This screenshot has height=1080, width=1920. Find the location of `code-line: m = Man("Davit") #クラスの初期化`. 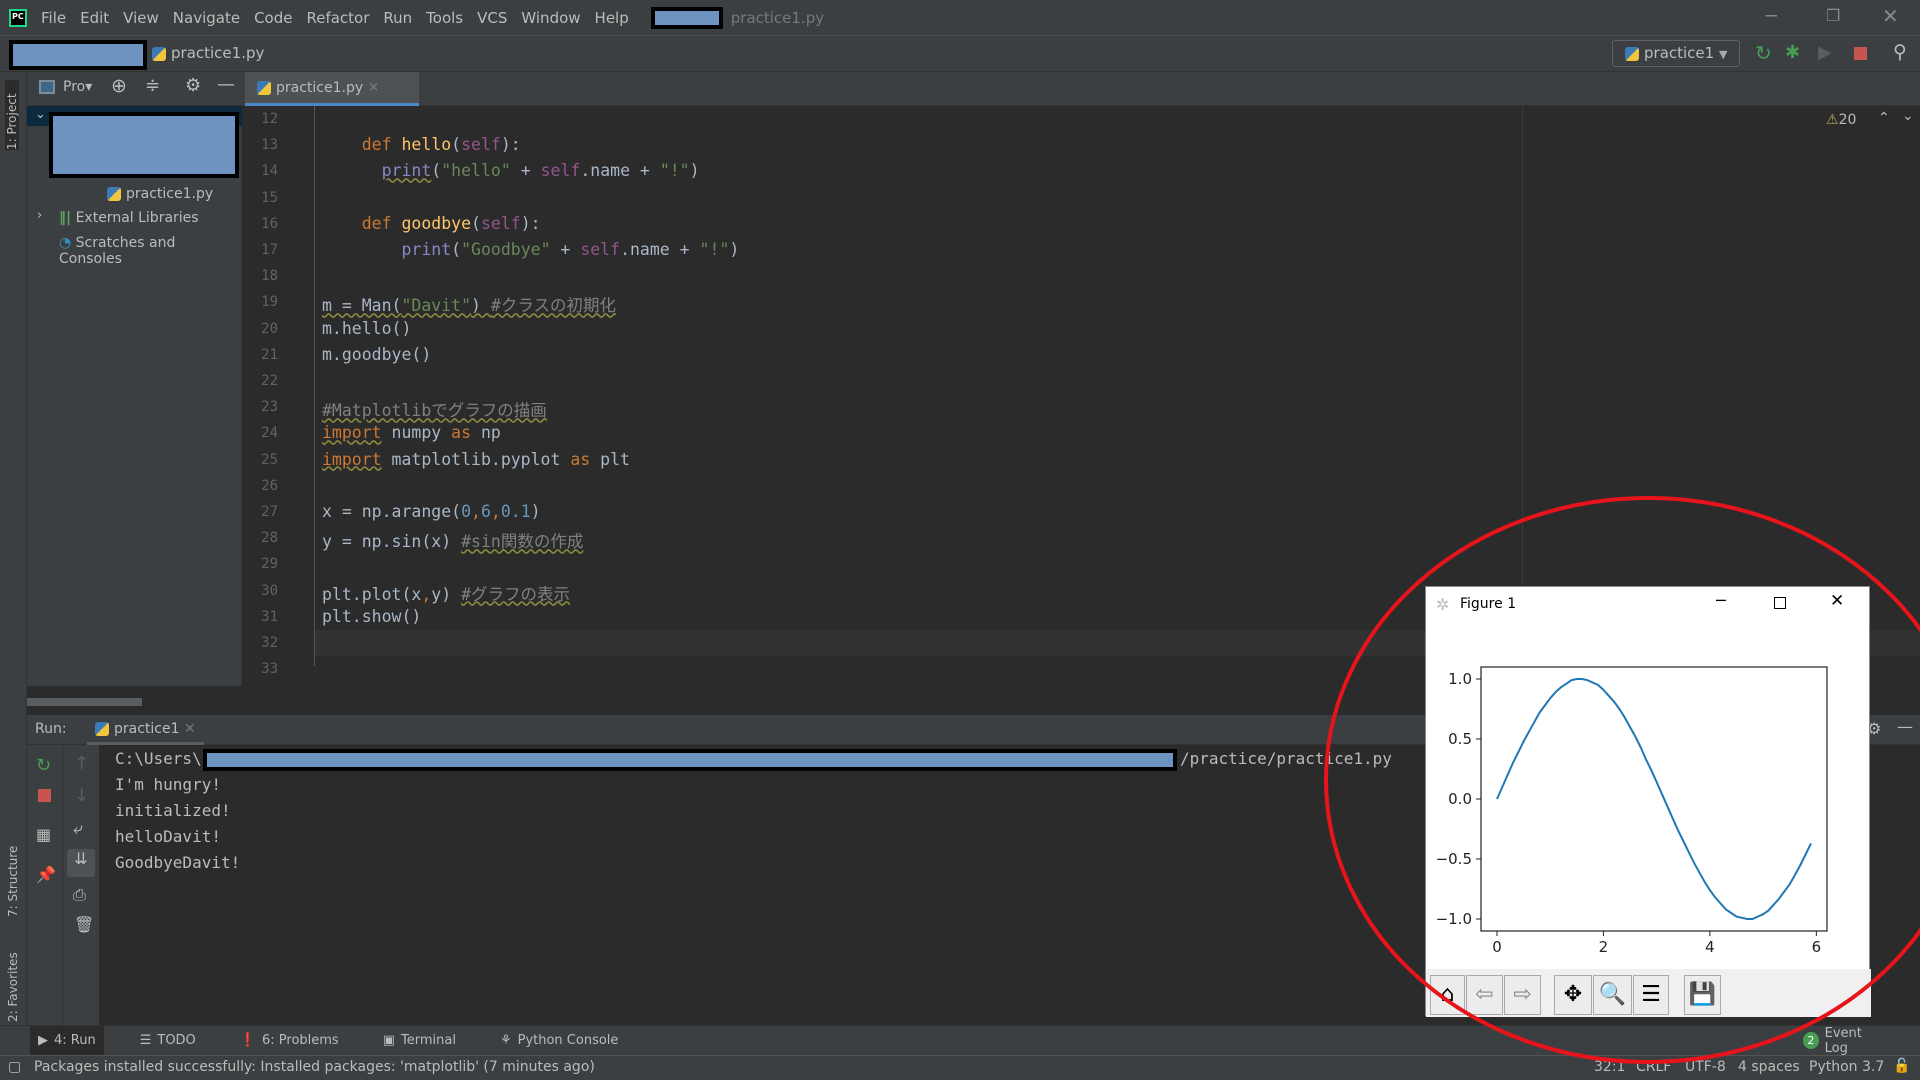

code-line: m = Man("Davit") #クラスの初期化 is located at coordinates (469, 304).